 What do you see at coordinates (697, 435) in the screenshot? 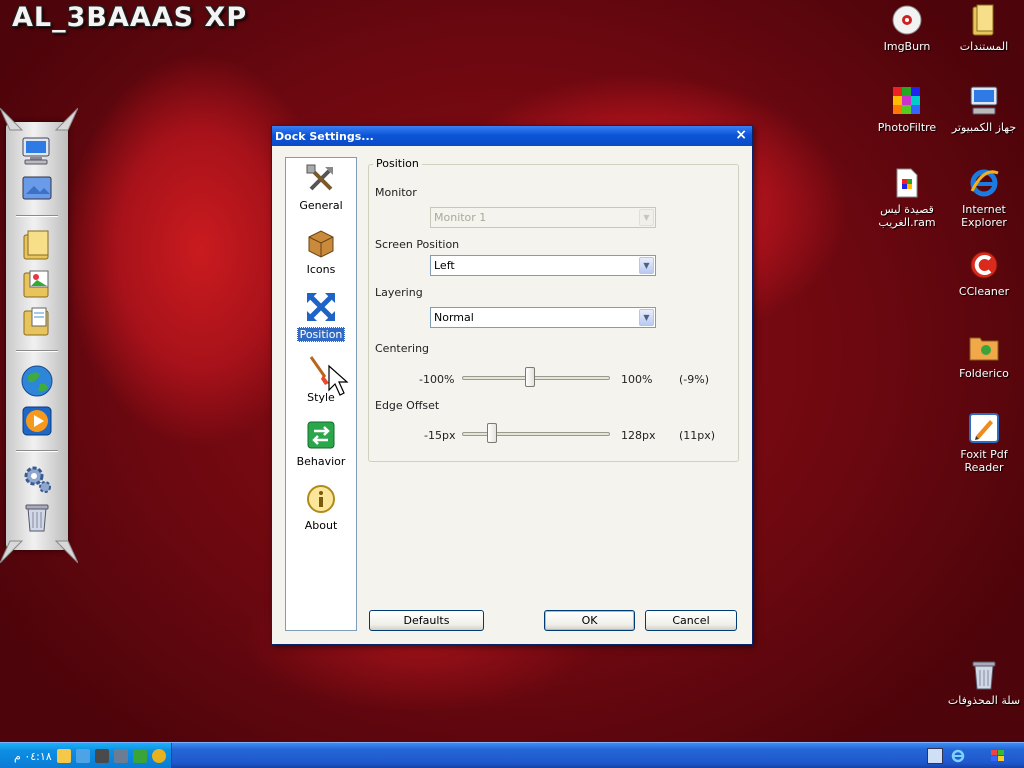
I see `edge-offset-value-label: (11px)` at bounding box center [697, 435].